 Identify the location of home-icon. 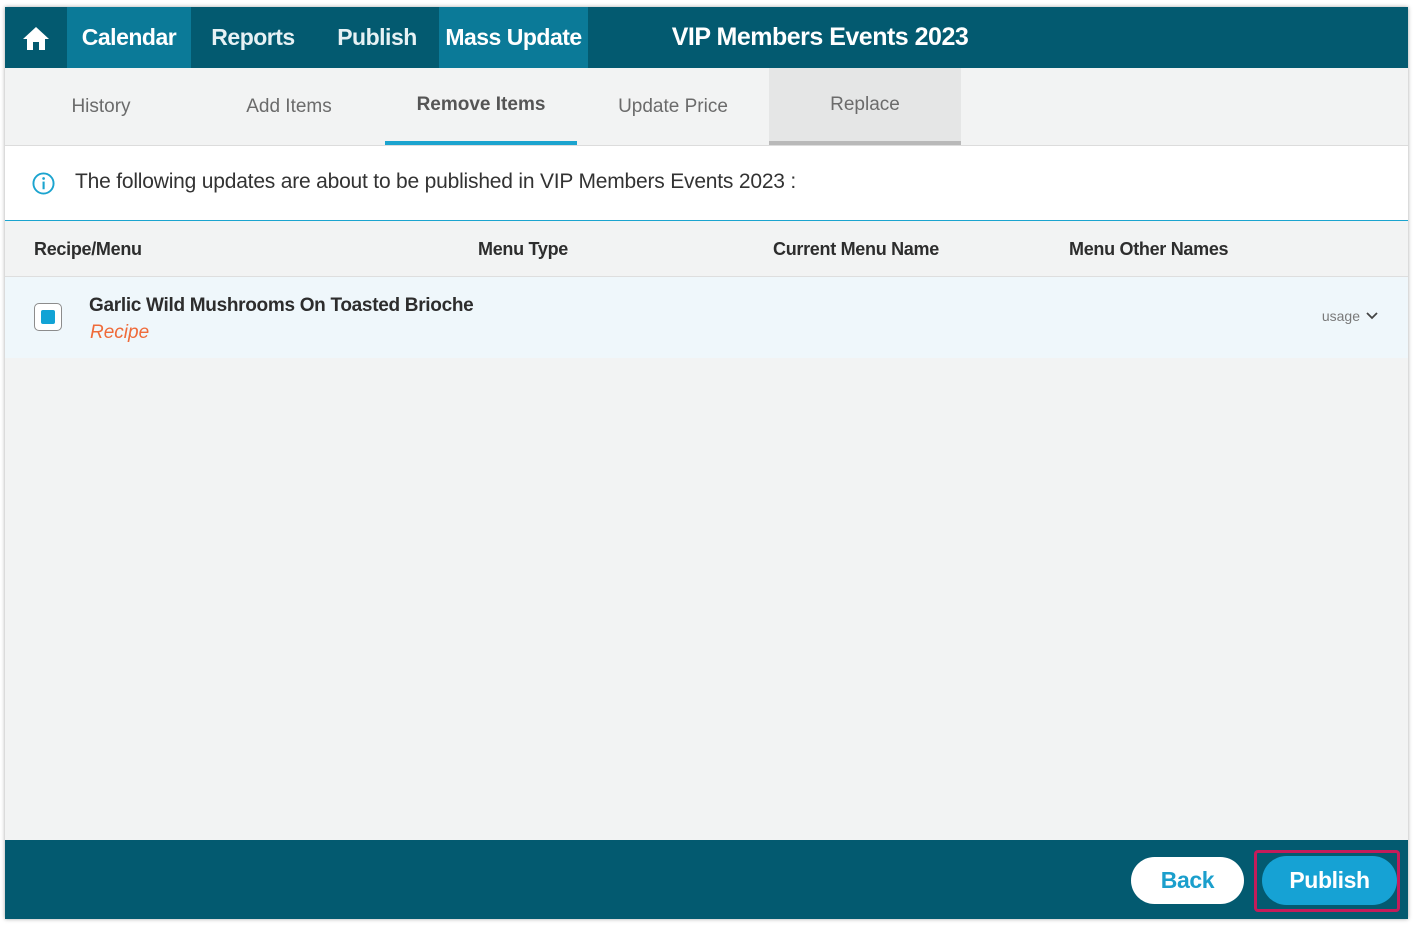
(36, 38).